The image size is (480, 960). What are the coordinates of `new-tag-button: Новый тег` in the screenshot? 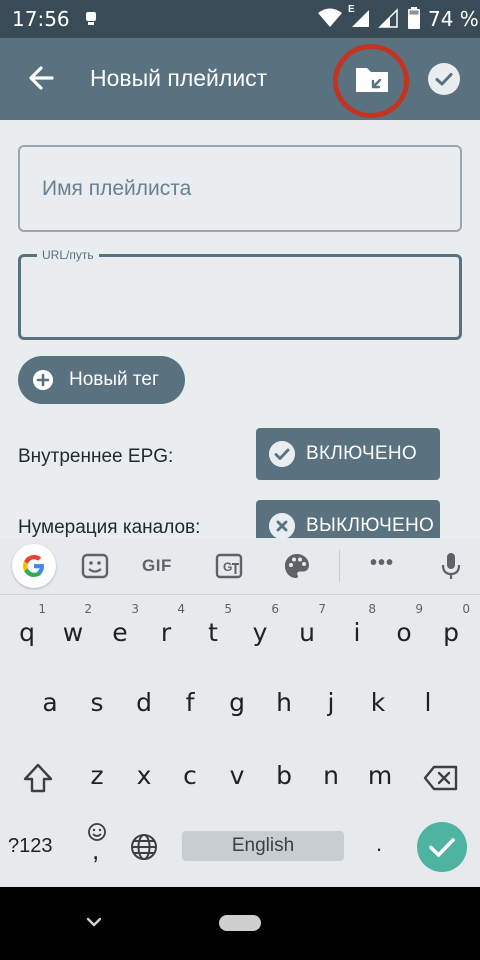 It's located at (101, 380).